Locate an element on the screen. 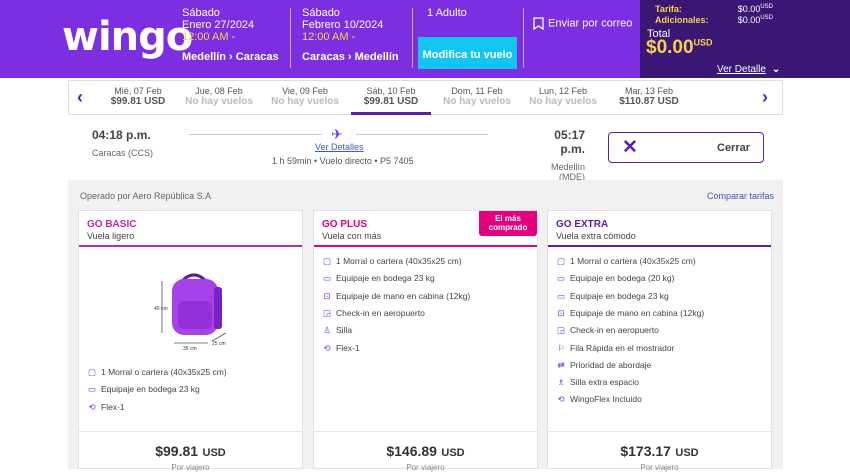  date-price: $99.81 USD is located at coordinates (138, 101).